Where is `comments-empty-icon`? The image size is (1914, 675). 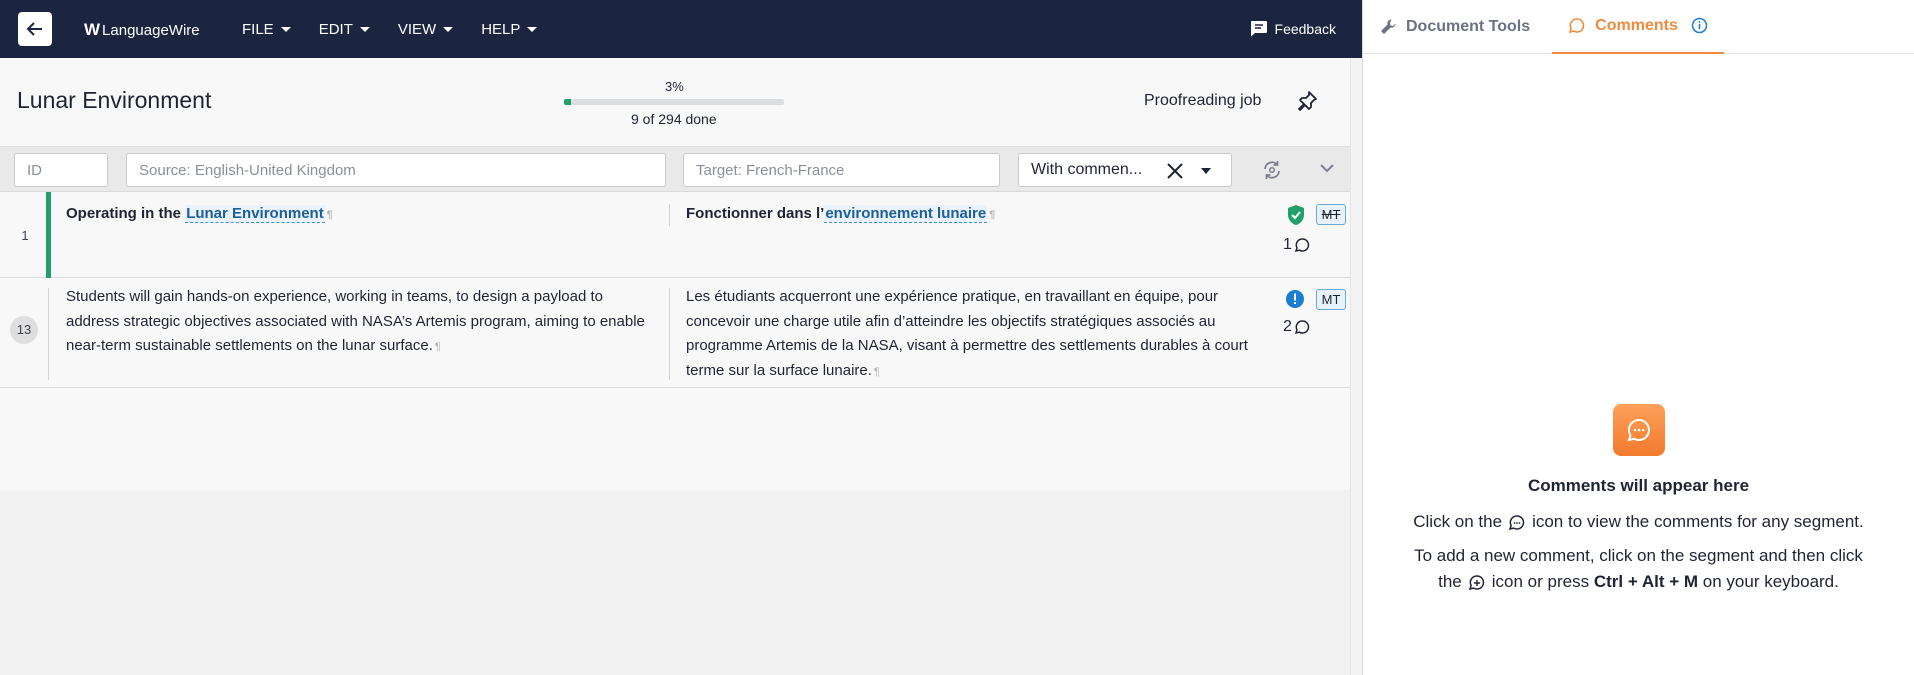
comments-empty-icon is located at coordinates (1639, 430).